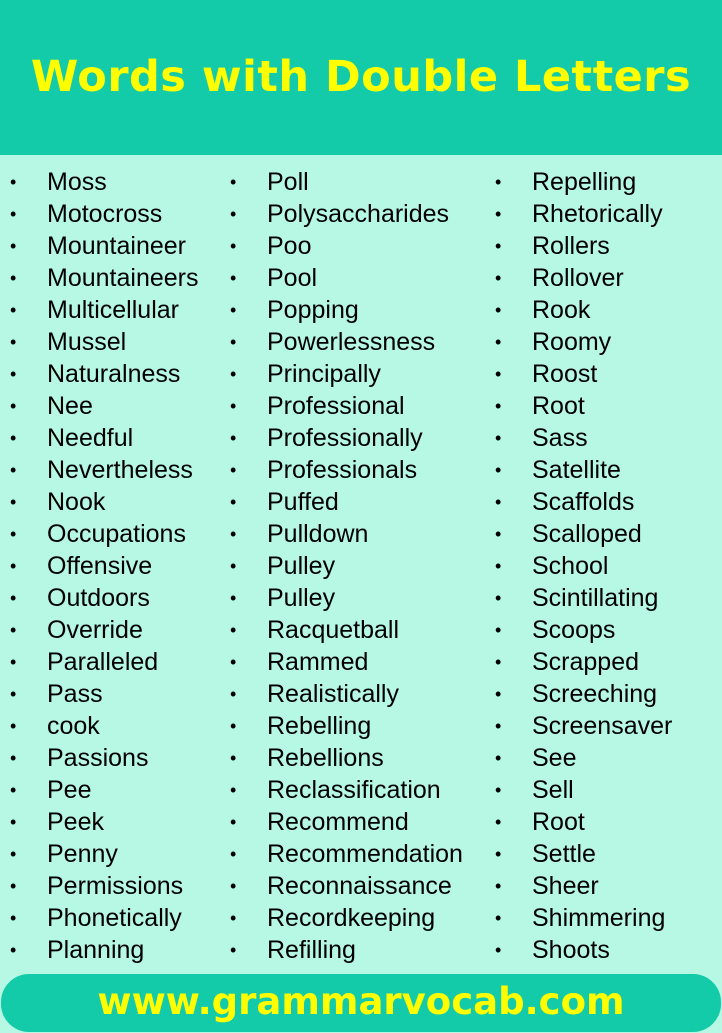 The height and width of the screenshot is (1033, 722). What do you see at coordinates (587, 534) in the screenshot?
I see `word-text: Scalloped` at bounding box center [587, 534].